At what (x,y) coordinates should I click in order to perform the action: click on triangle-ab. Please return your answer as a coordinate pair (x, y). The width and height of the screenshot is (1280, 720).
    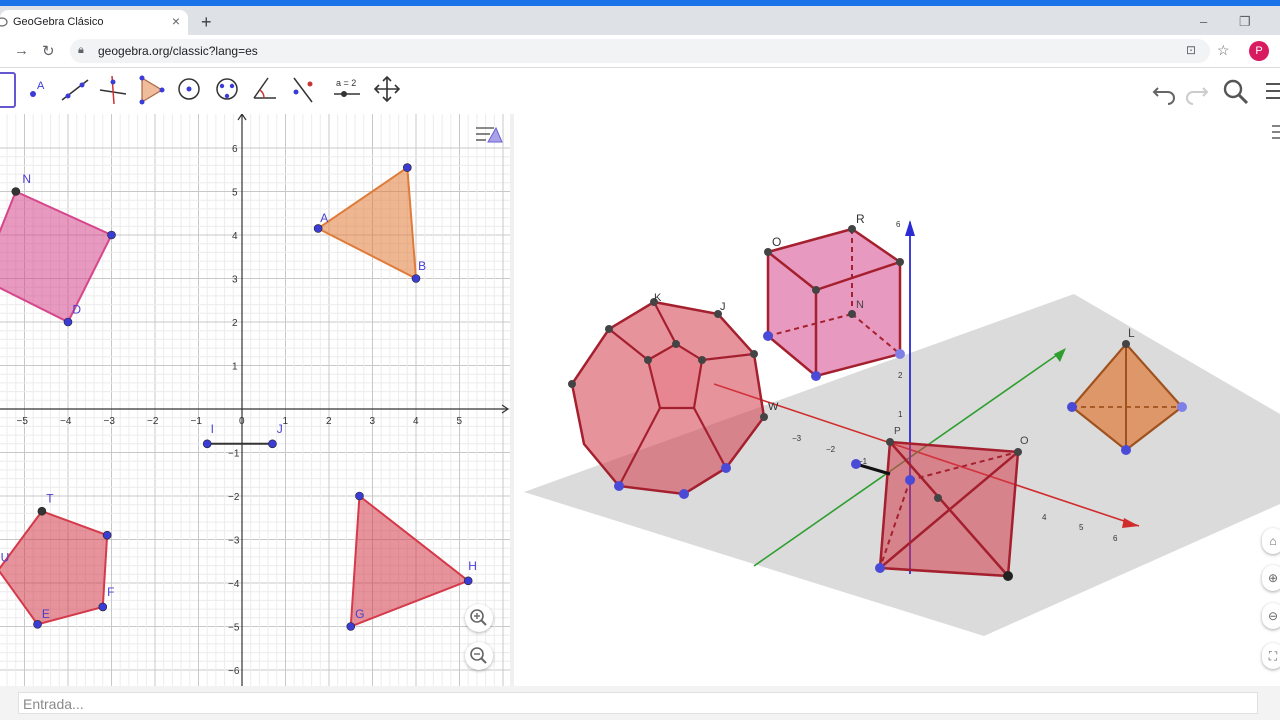
    Looking at the image, I should click on (367, 223).